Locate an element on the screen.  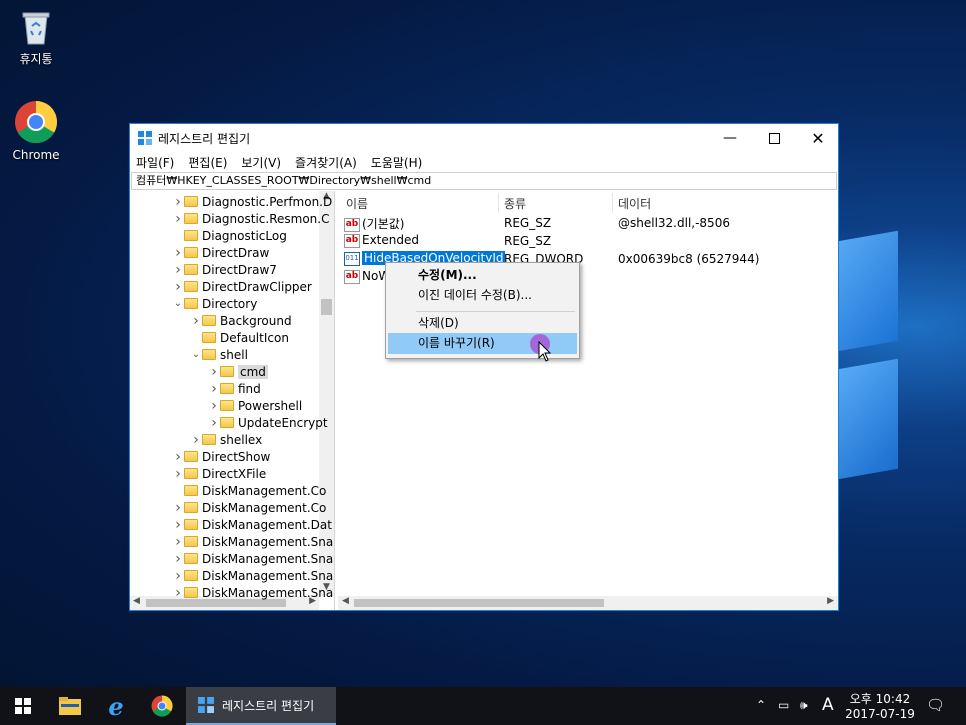
list-horizontal-scrollbar: ◀ ▶ is located at coordinates (588, 603).